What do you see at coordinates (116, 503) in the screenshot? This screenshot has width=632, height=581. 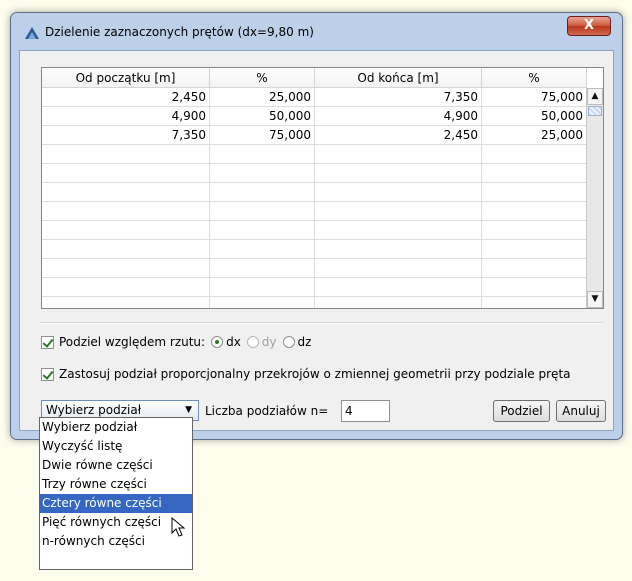 I see `dropdown-item-selected: Cztery równe części` at bounding box center [116, 503].